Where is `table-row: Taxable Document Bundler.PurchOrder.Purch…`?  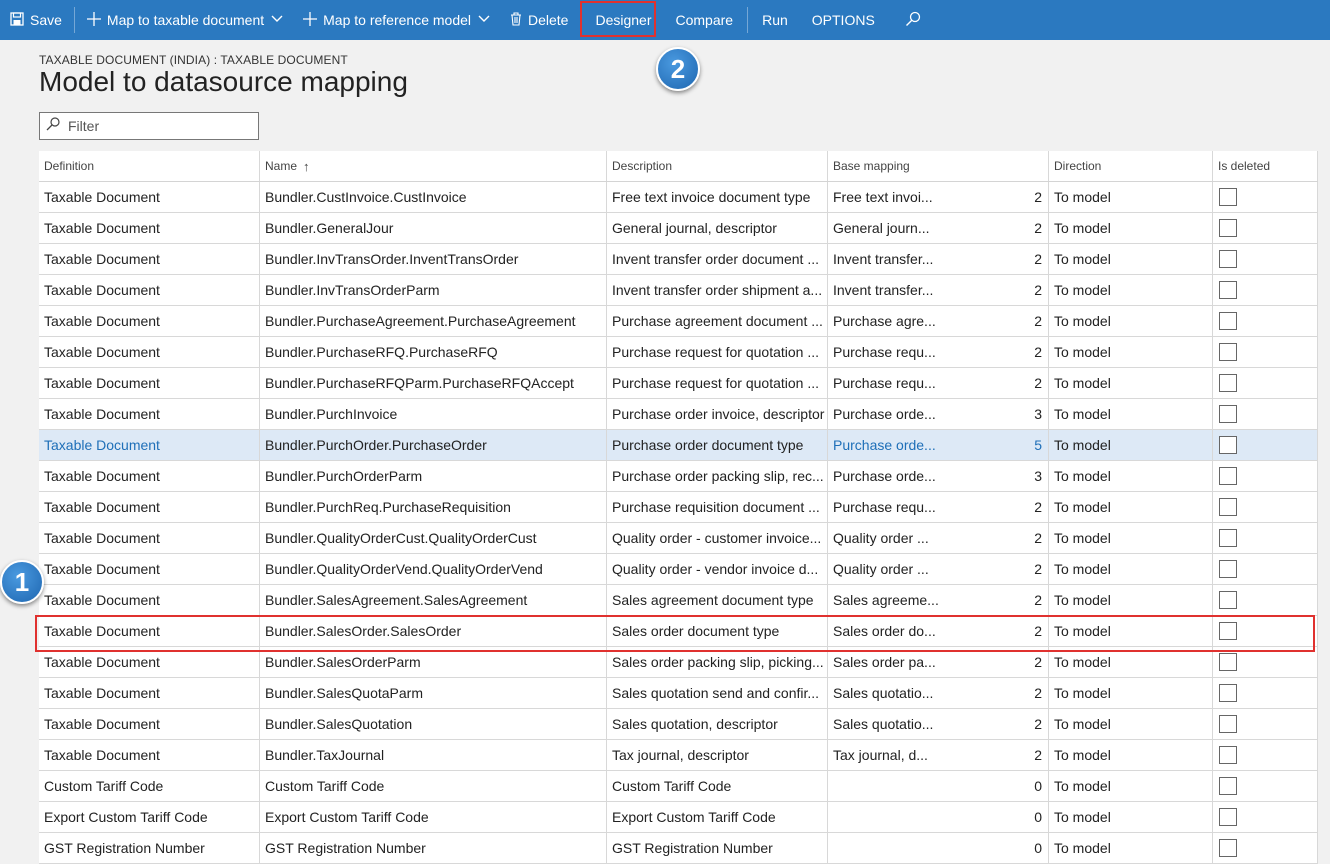
table-row: Taxable Document Bundler.PurchOrder.Purch… is located at coordinates (678, 445).